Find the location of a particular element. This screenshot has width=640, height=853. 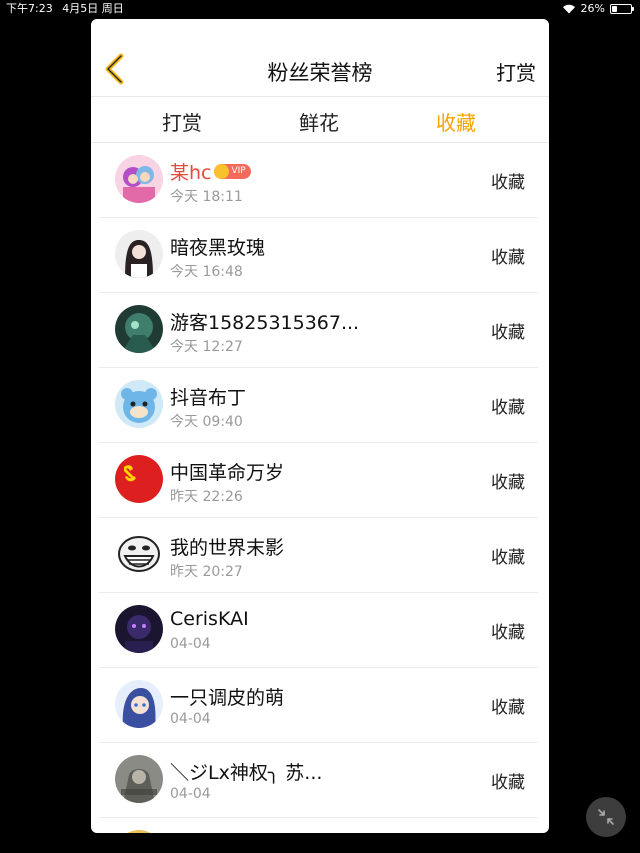

list-item: ＼ジLx神权╮ 苏... 04-04 收藏 is located at coordinates (318, 780).